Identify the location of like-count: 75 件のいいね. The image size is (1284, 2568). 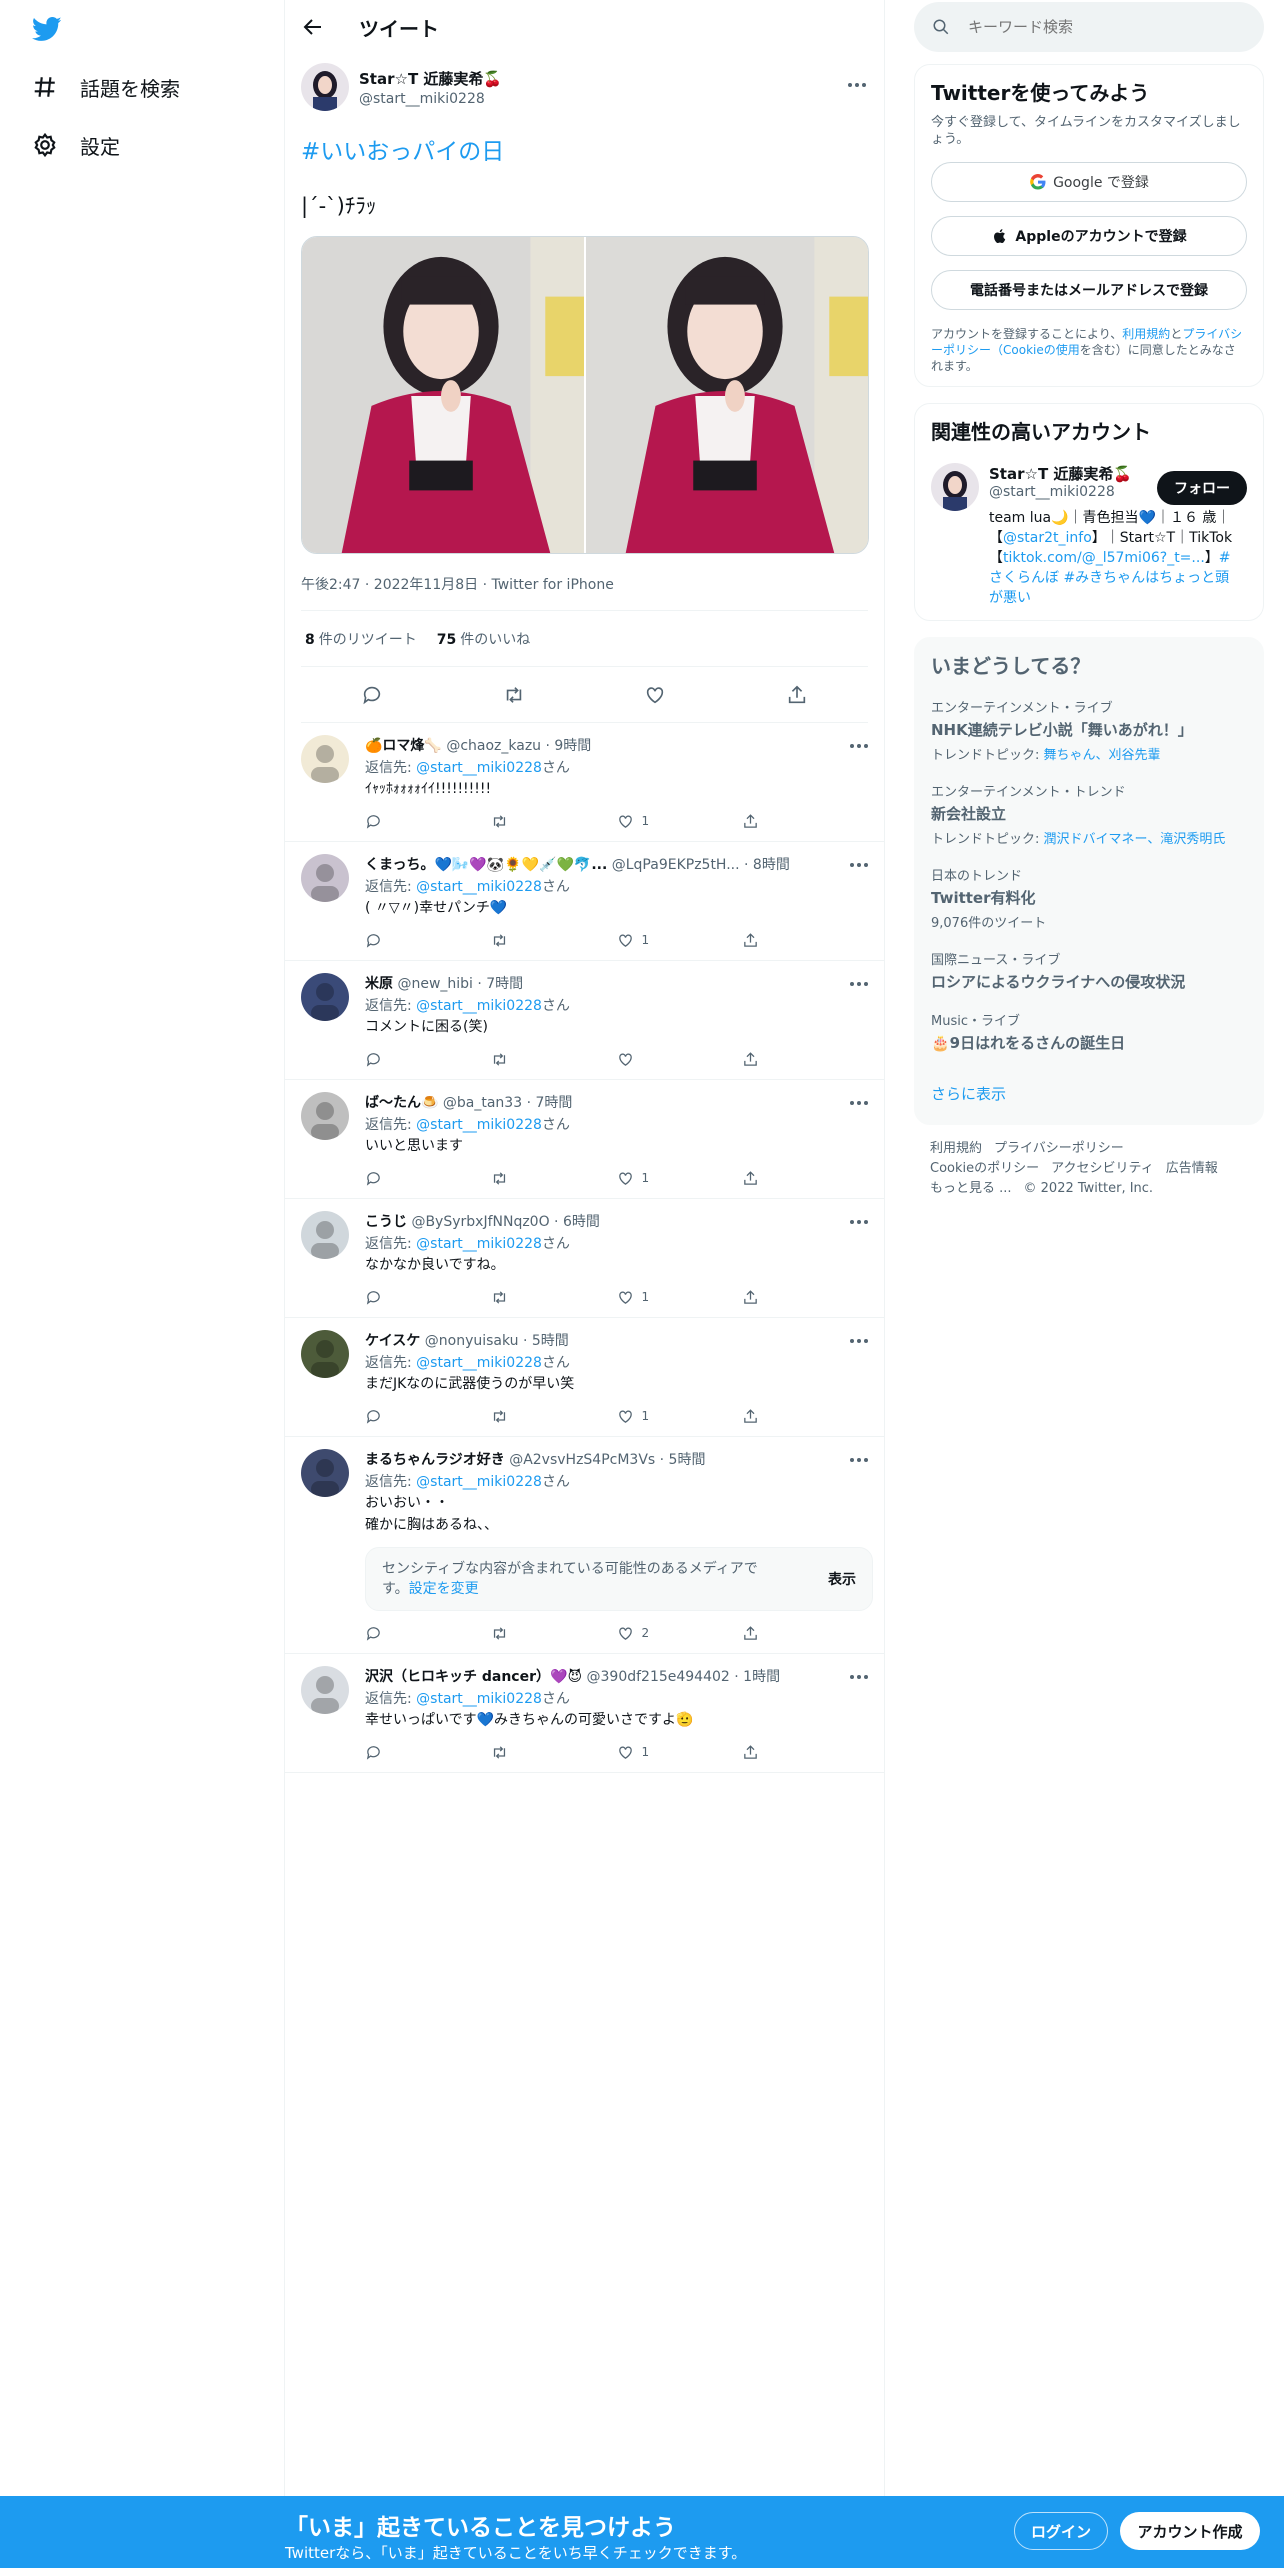
(483, 639).